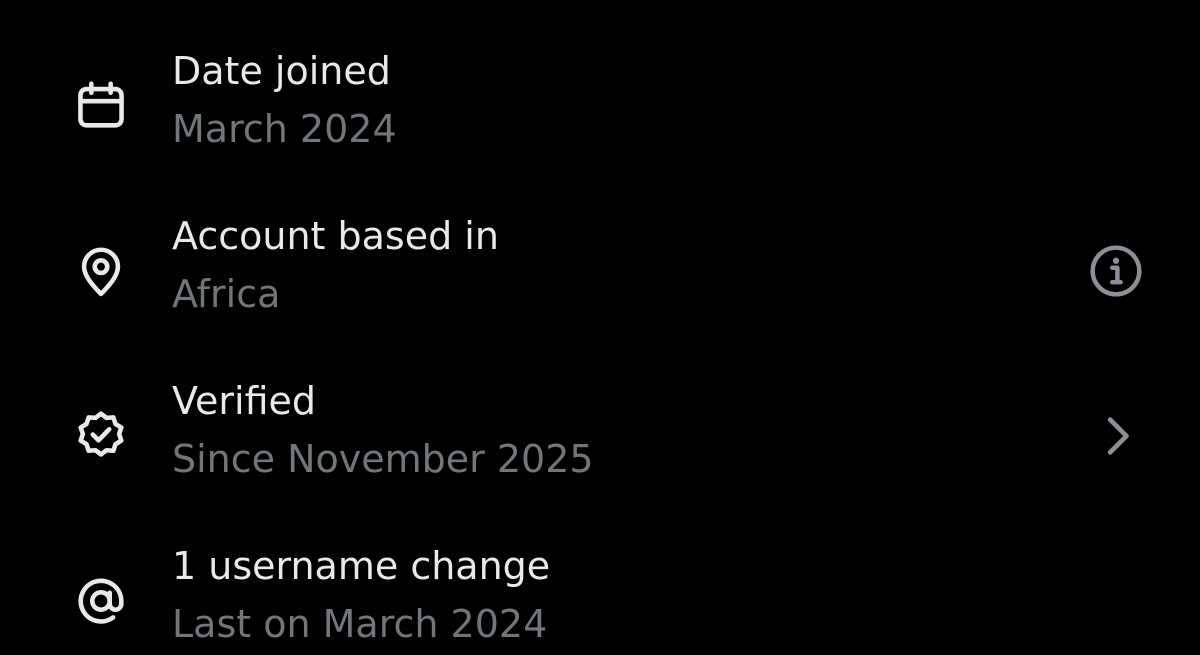 The width and height of the screenshot is (1200, 655). What do you see at coordinates (383, 459) in the screenshot?
I see `verified-since-value: Since November 2025` at bounding box center [383, 459].